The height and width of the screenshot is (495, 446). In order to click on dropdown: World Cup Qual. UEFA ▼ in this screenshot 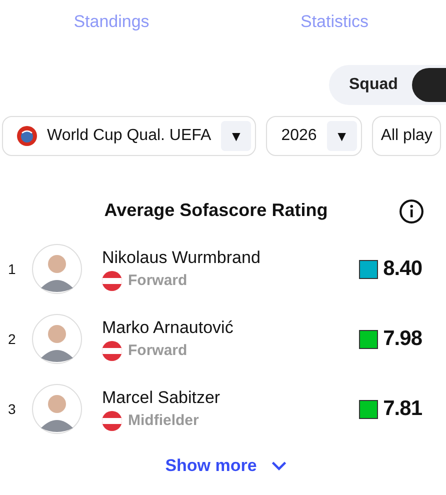, I will do `click(129, 136)`.